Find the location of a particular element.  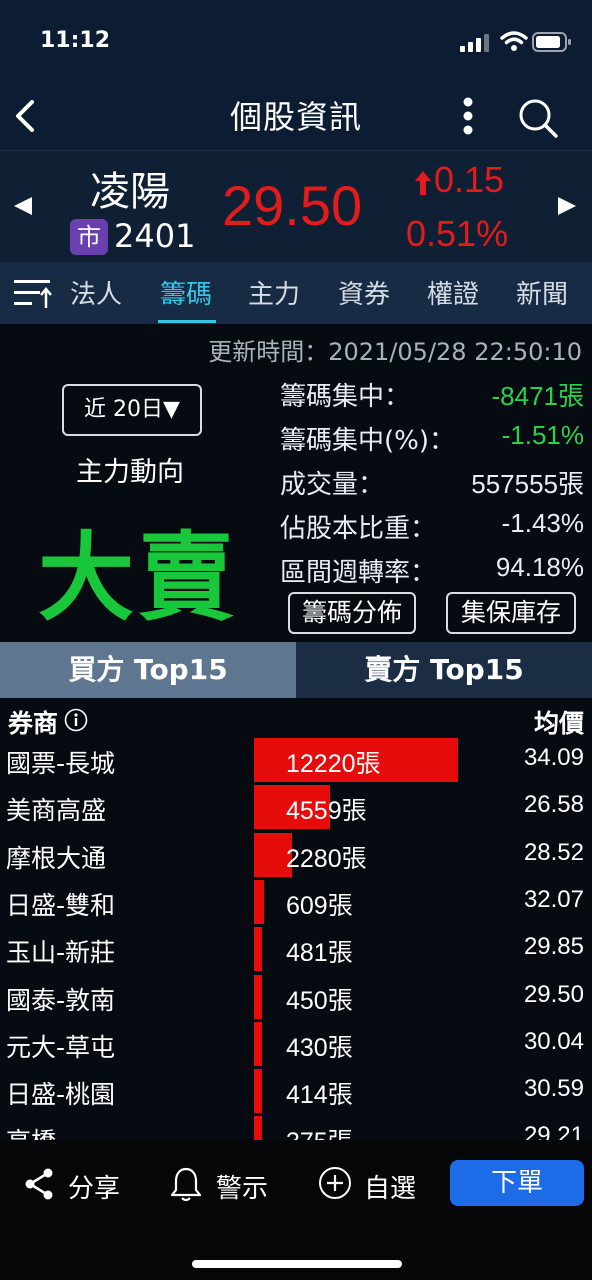

alert-button: 警示 is located at coordinates (222, 1184).